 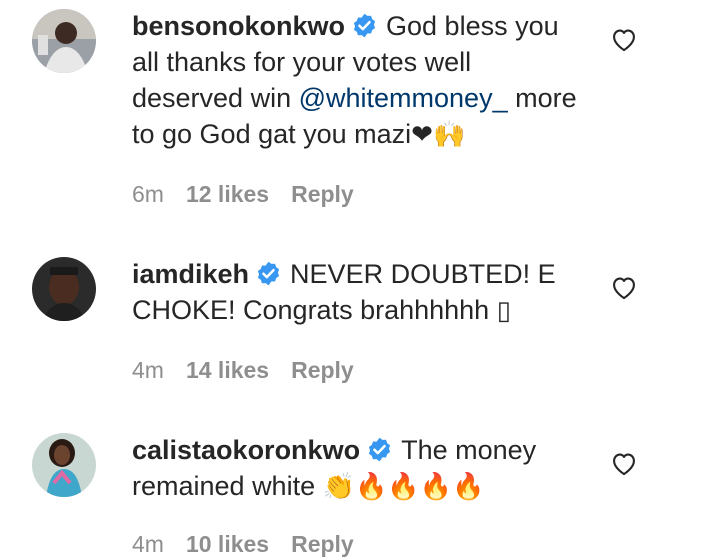 I want to click on emoji: ▯, so click(x=504, y=310).